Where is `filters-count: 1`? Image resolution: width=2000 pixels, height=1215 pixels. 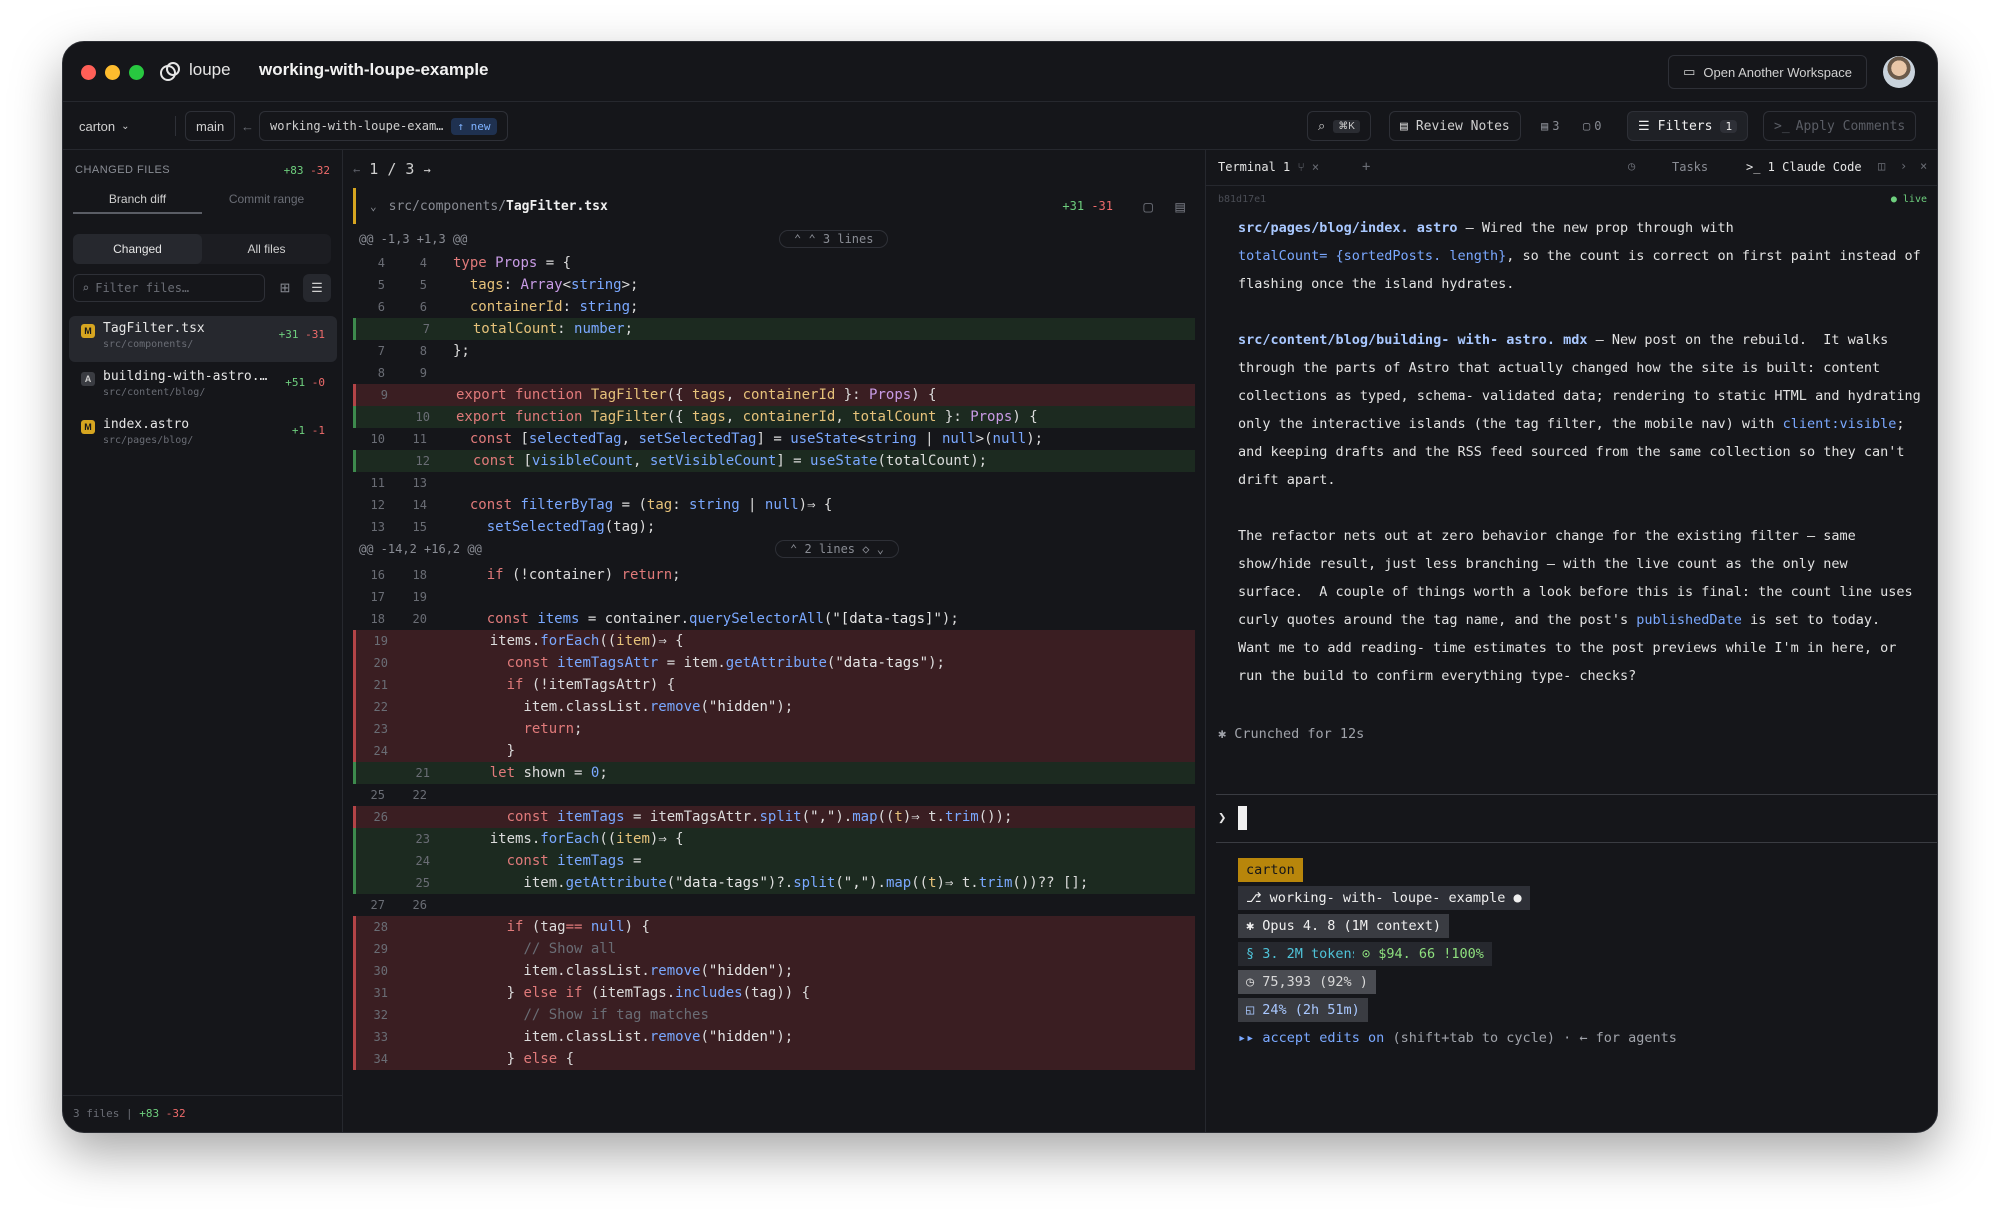
filters-count: 1 is located at coordinates (1729, 126).